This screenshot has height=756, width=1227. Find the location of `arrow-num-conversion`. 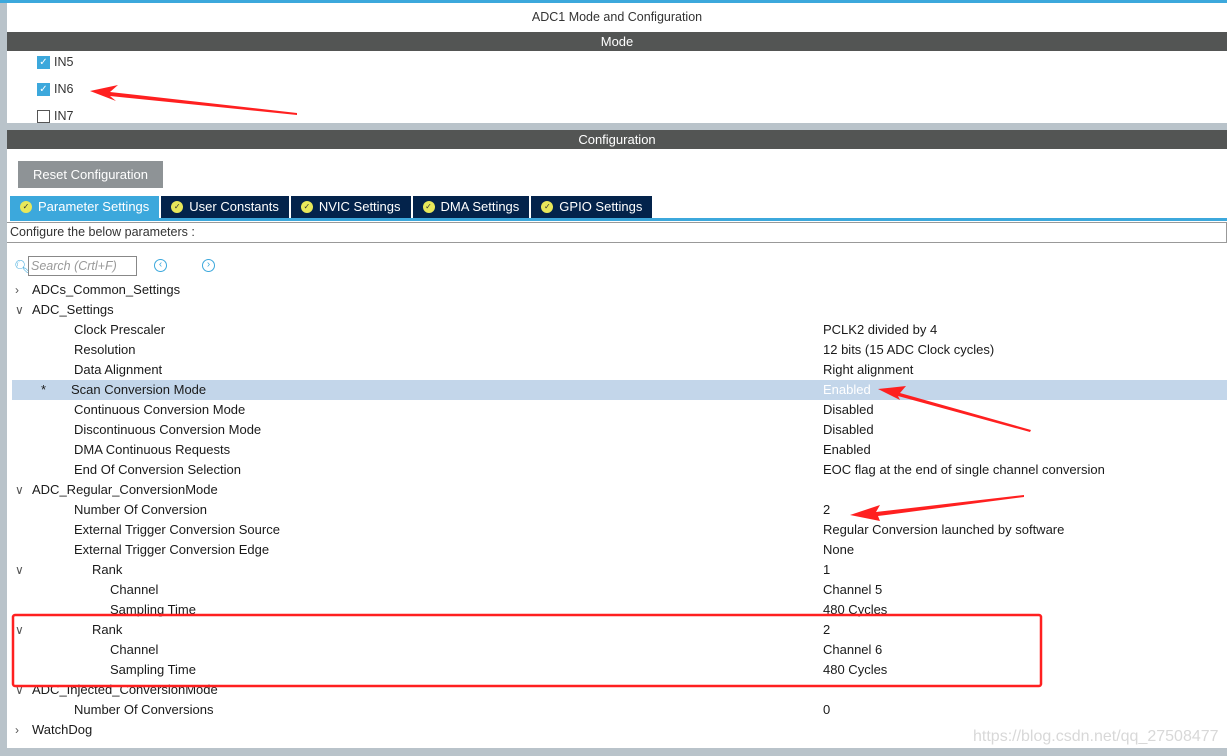

arrow-num-conversion is located at coordinates (937, 508).